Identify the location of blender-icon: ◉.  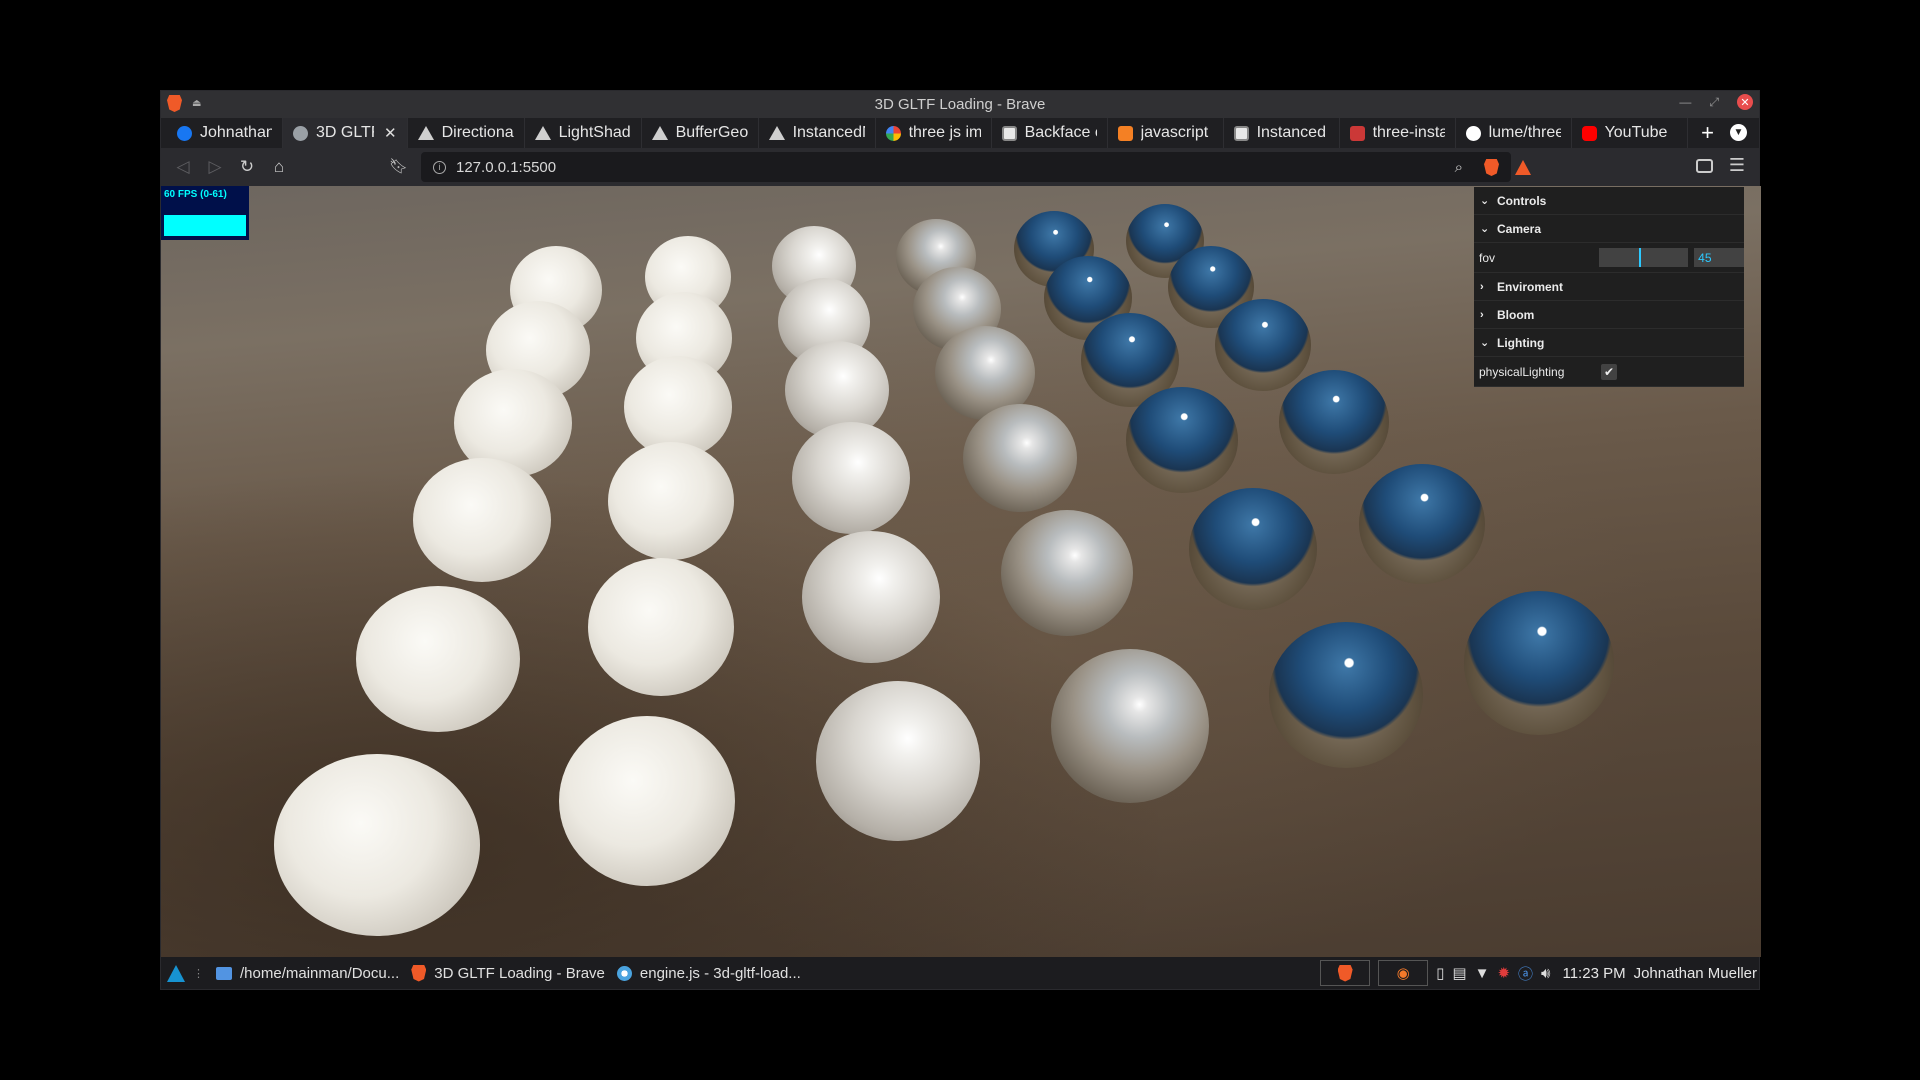
(1403, 973).